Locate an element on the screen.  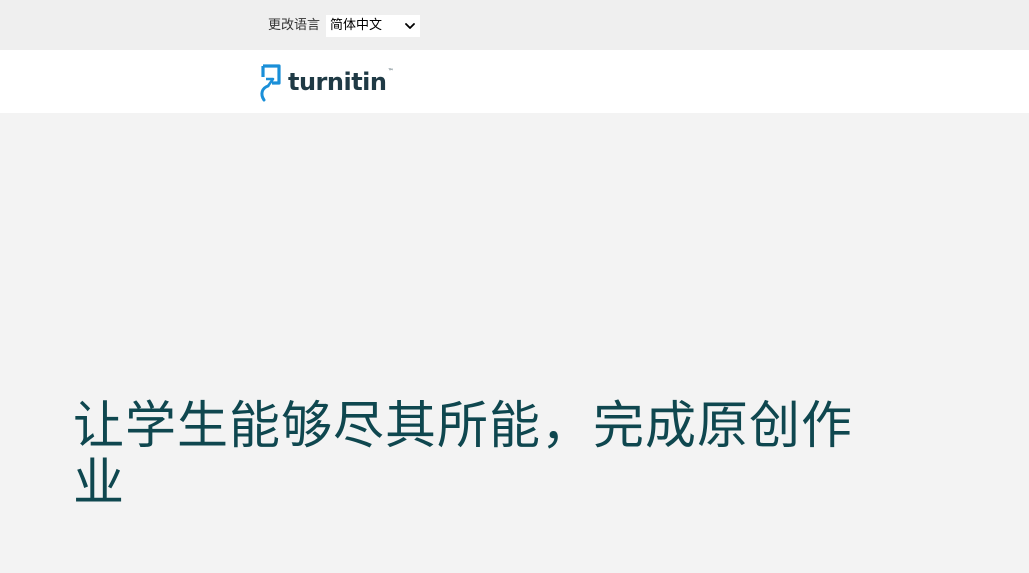
language-select-value: 简体中文 is located at coordinates (356, 25).